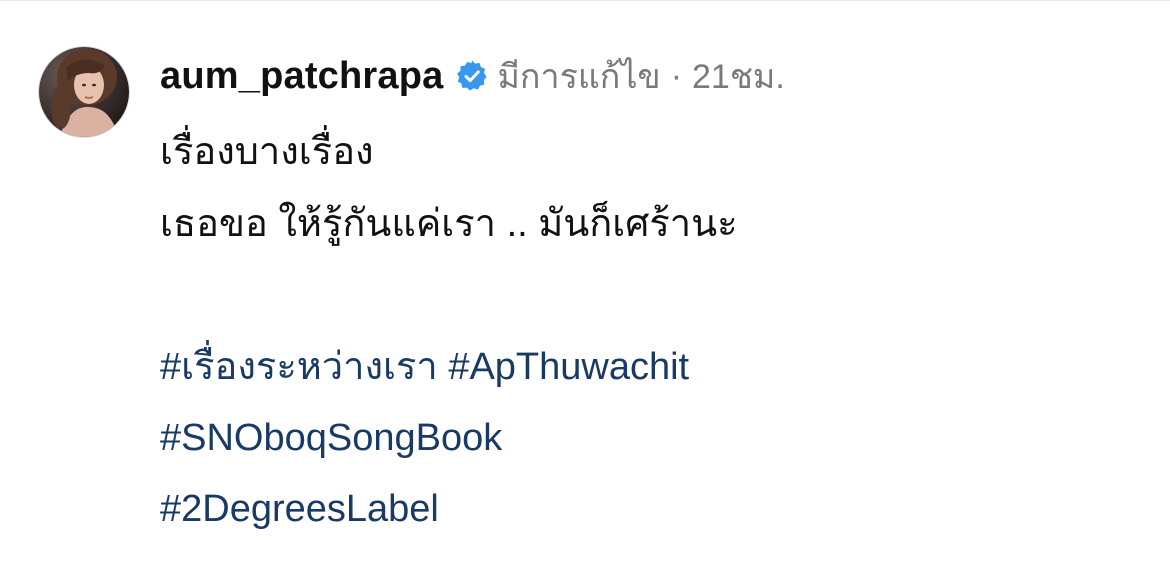 Image resolution: width=1170 pixels, height=565 pixels. What do you see at coordinates (579, 77) in the screenshot?
I see `edited-label: มีการแก้ไข` at bounding box center [579, 77].